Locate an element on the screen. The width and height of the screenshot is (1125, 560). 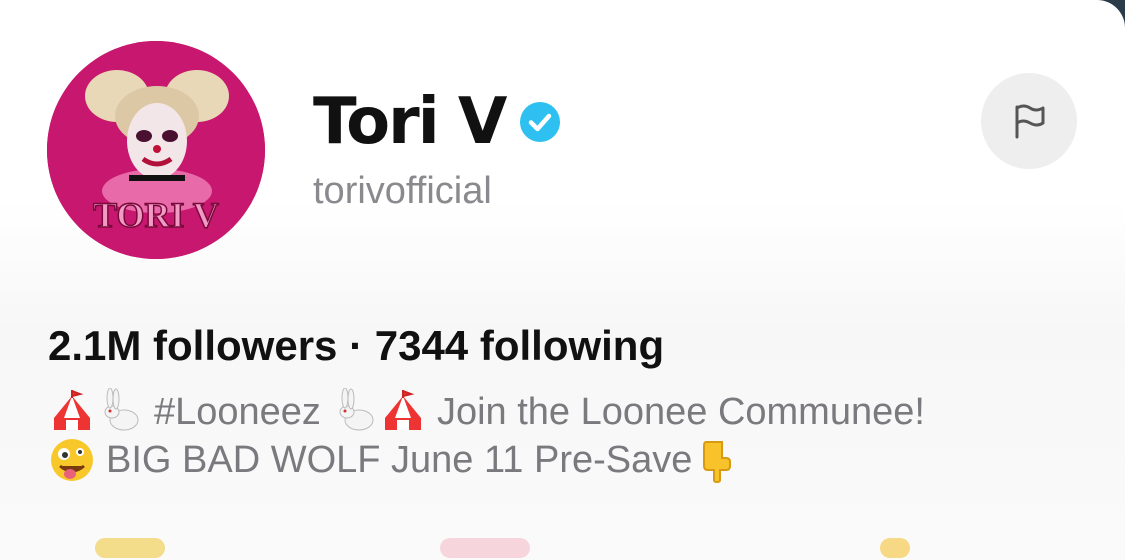
bio-text-1: Join the Loonee Communee! is located at coordinates (680, 412).